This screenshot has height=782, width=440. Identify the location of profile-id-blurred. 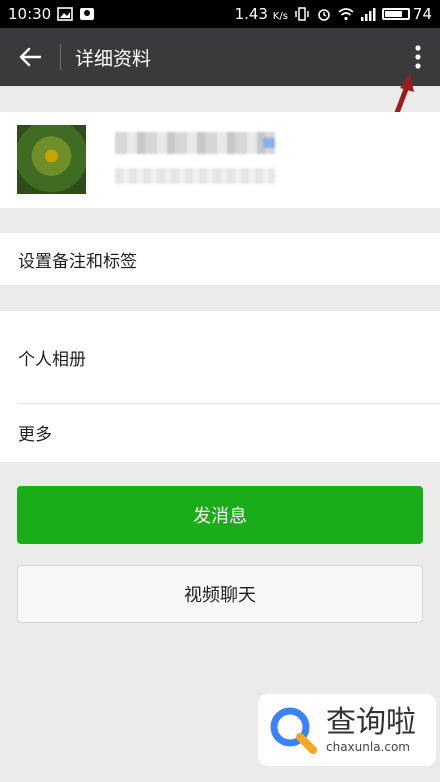
(195, 176).